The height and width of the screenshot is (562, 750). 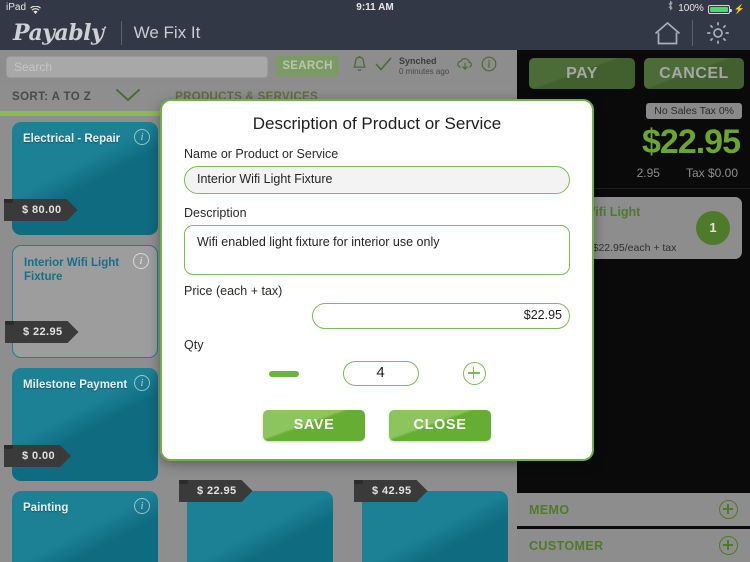 What do you see at coordinates (718, 33) in the screenshot?
I see `gear-icon` at bounding box center [718, 33].